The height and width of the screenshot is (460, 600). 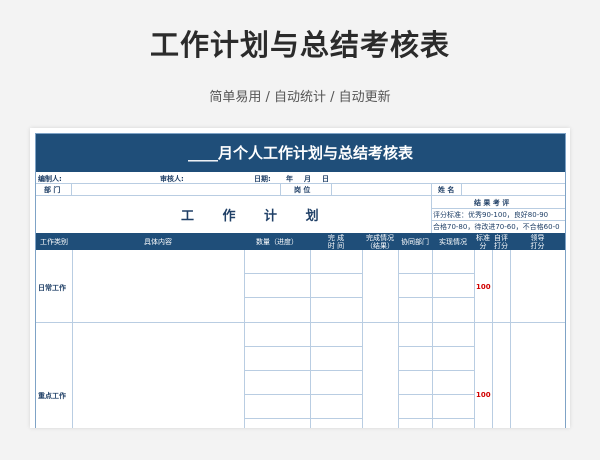 What do you see at coordinates (446, 190) in the screenshot?
I see `name-label: 姓 名` at bounding box center [446, 190].